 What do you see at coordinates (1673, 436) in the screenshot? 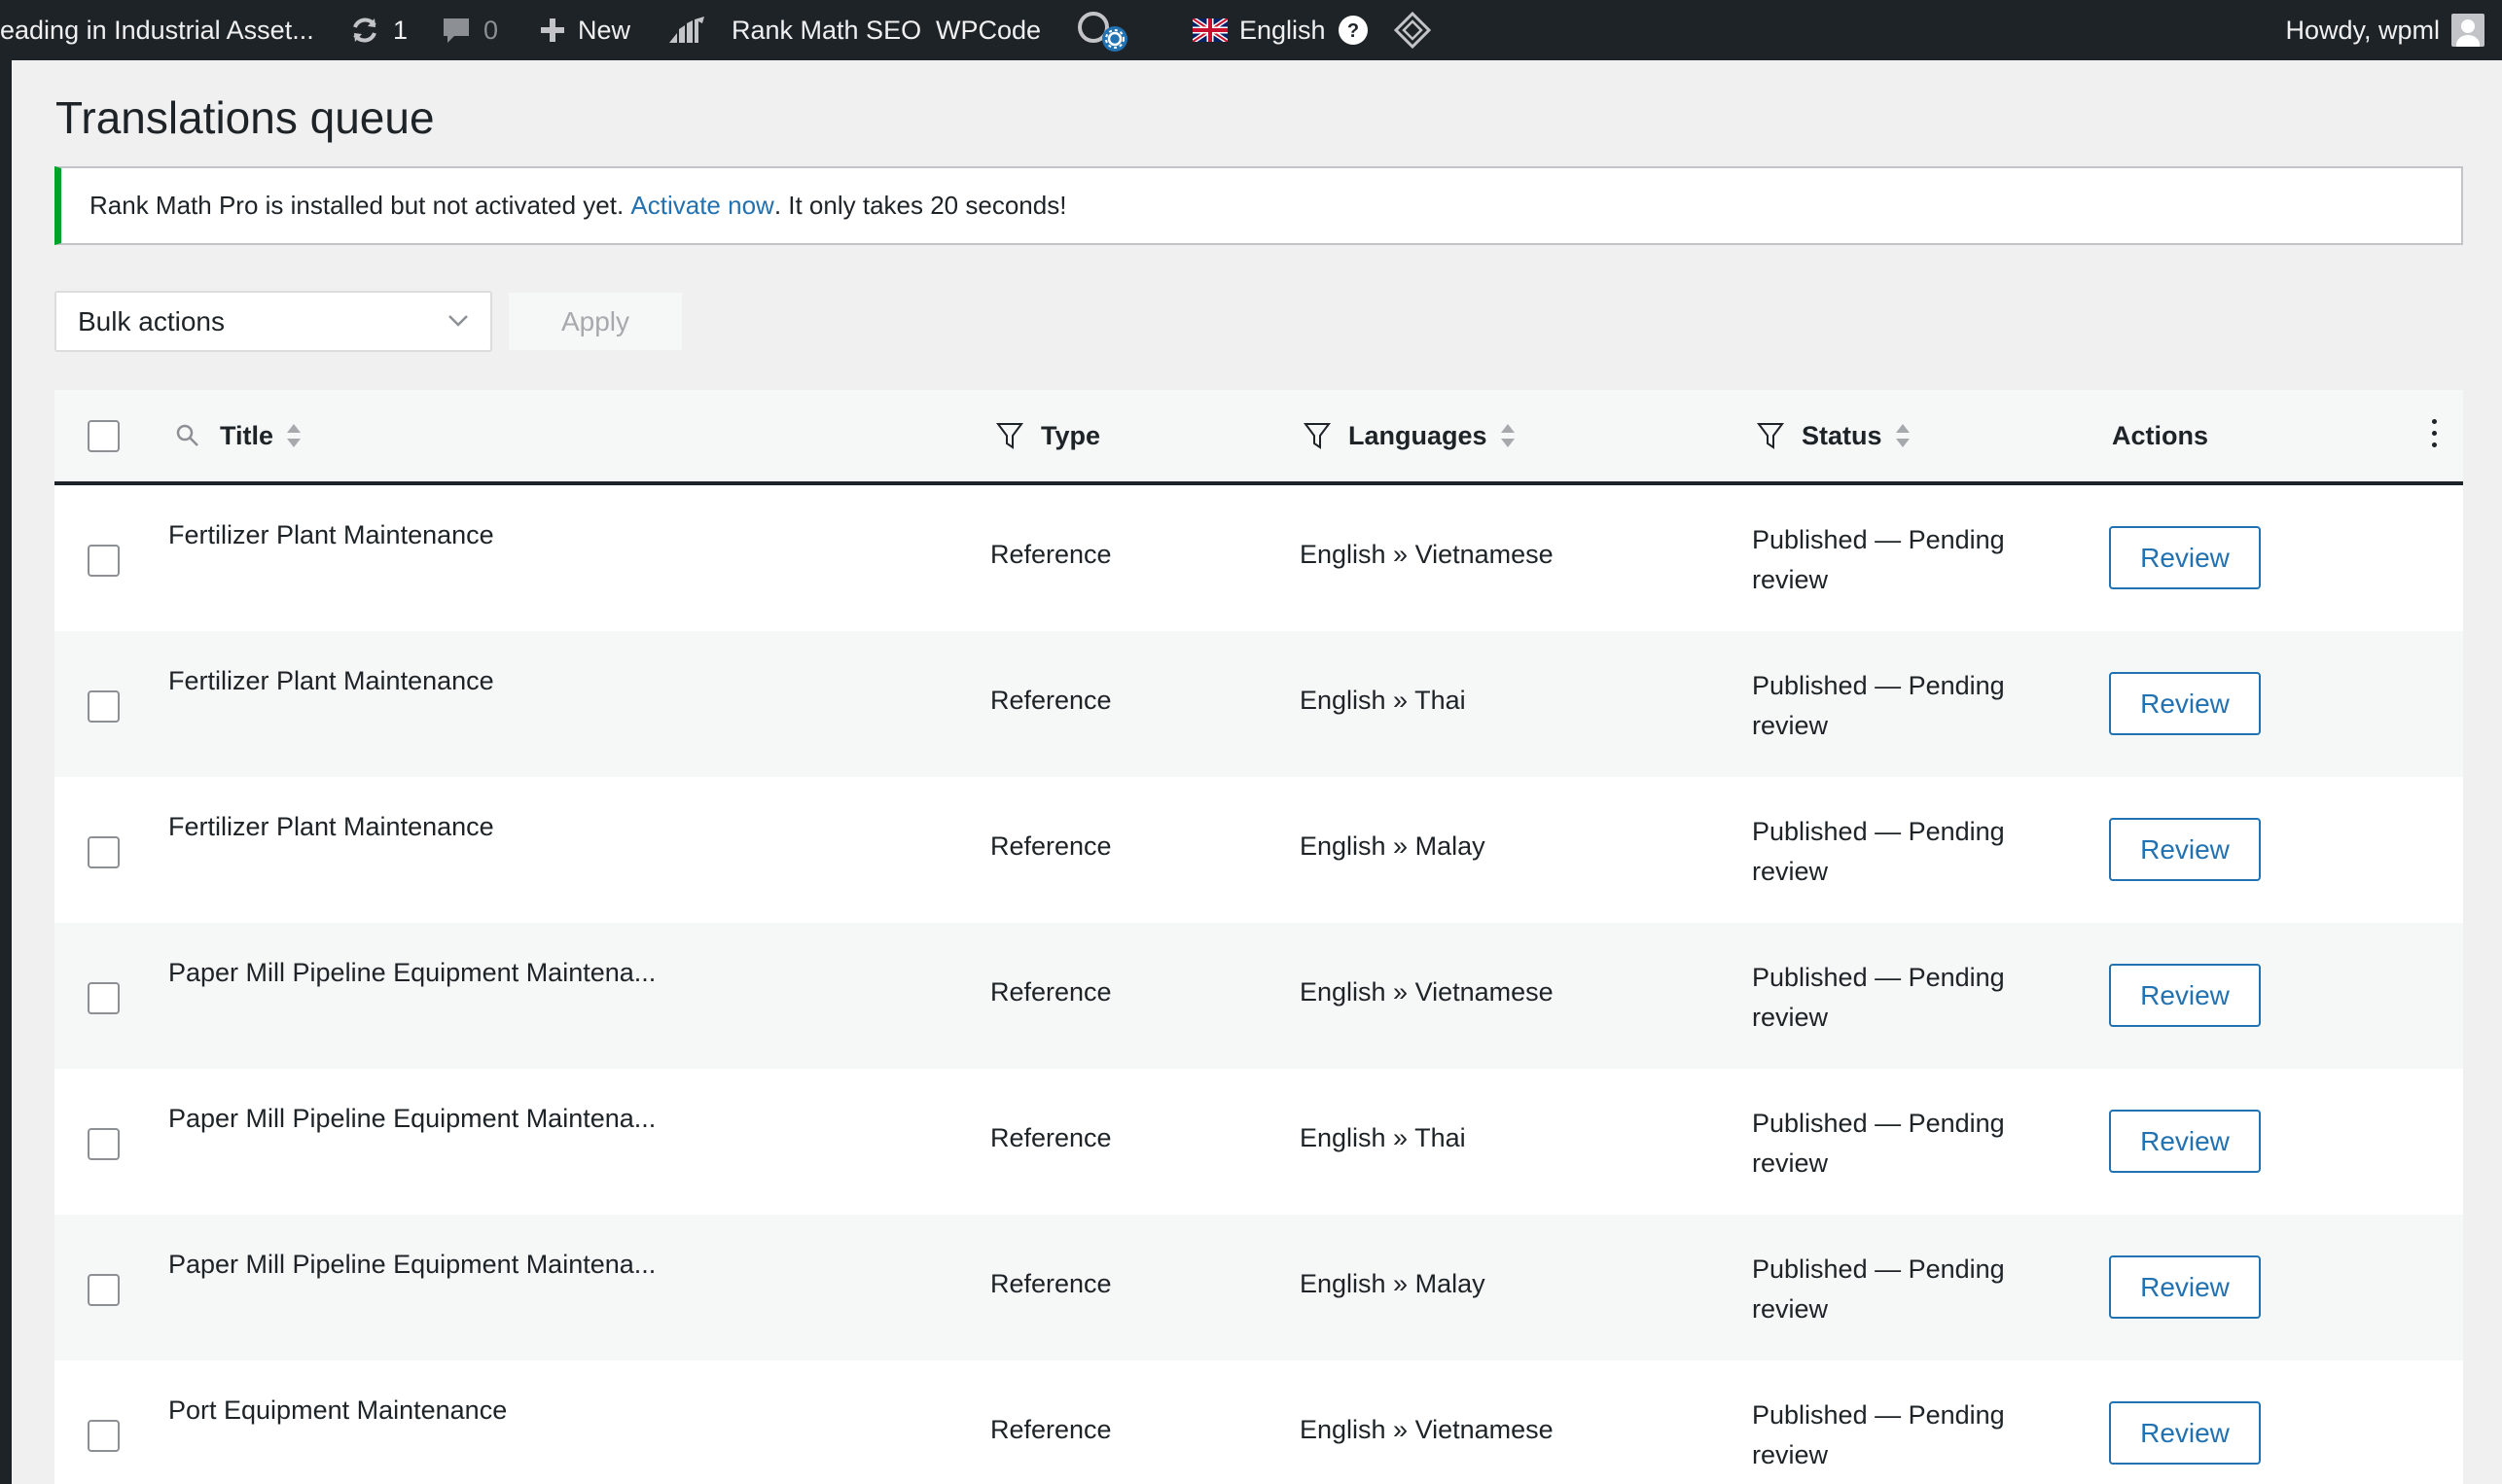
I see `column-actions: Actions` at bounding box center [1673, 436].